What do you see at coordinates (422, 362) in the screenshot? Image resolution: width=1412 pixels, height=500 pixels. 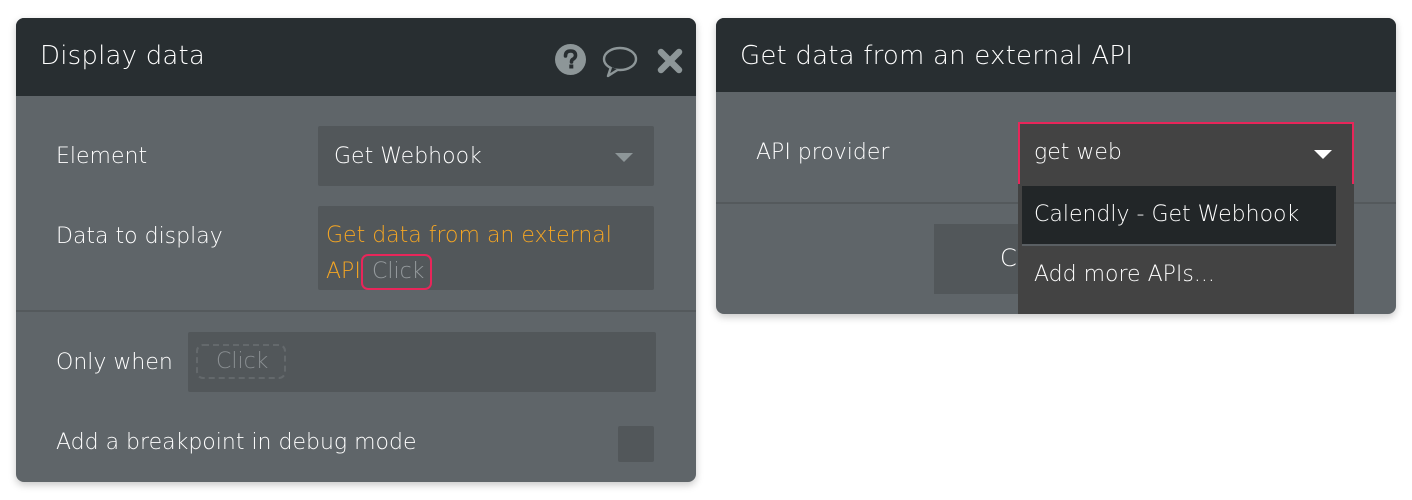 I see `only-when-expression: Click` at bounding box center [422, 362].